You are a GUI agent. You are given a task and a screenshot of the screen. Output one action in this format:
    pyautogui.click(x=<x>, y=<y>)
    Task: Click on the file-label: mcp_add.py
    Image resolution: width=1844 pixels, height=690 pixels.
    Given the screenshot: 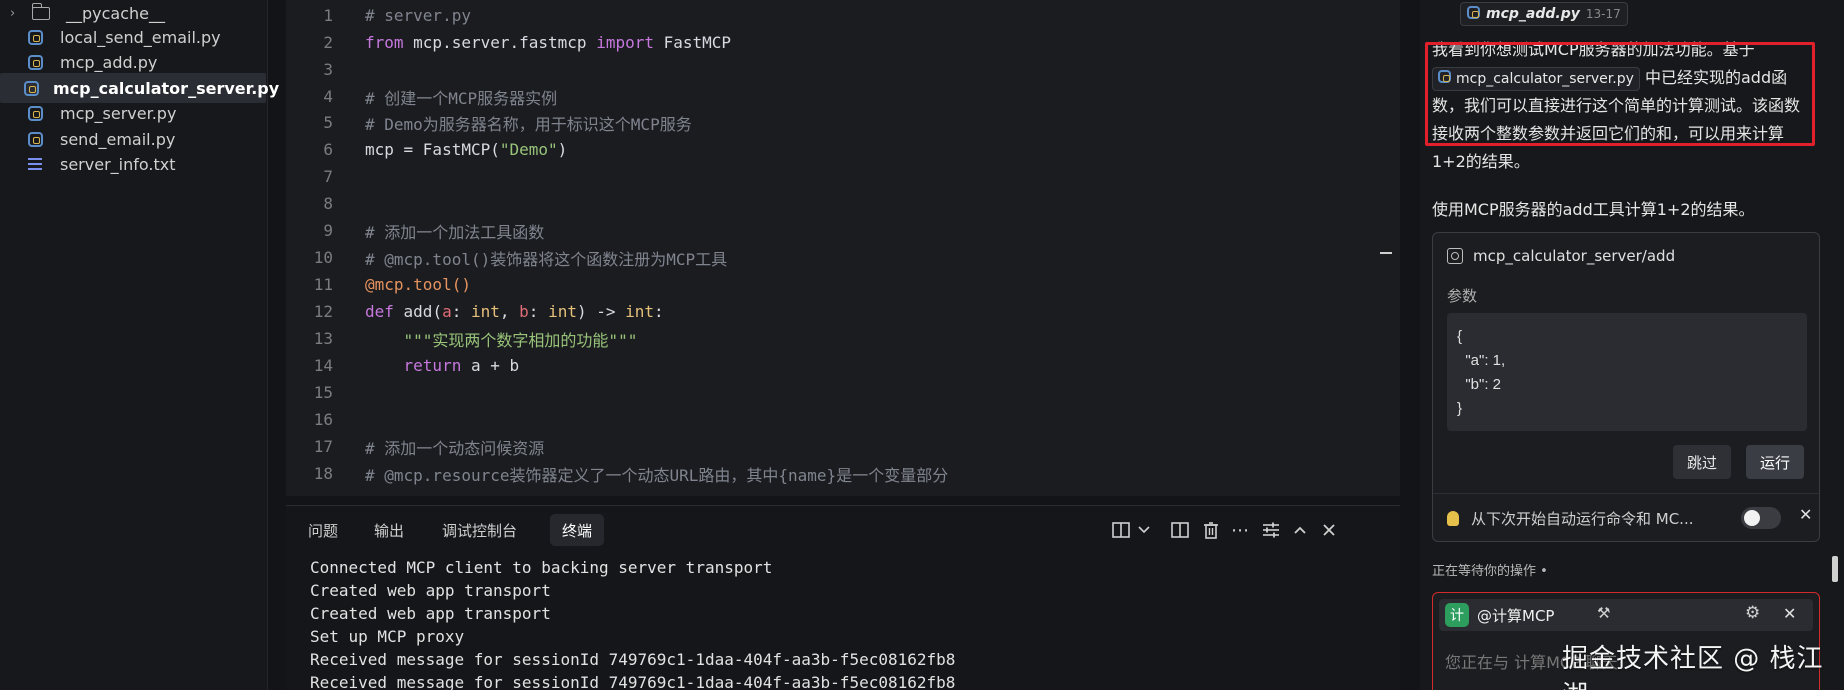 What is the action you would take?
    pyautogui.click(x=109, y=62)
    